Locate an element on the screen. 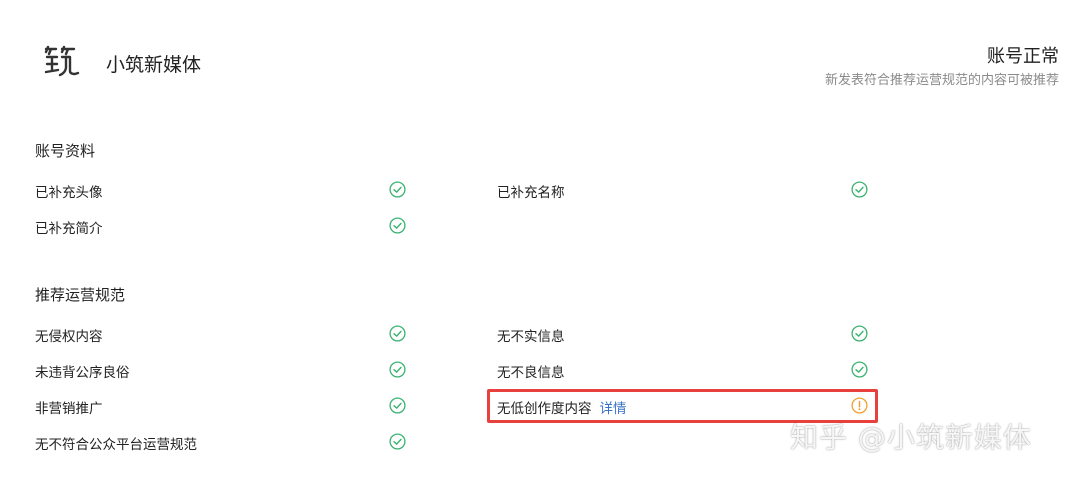  details-link: 详情 is located at coordinates (613, 409).